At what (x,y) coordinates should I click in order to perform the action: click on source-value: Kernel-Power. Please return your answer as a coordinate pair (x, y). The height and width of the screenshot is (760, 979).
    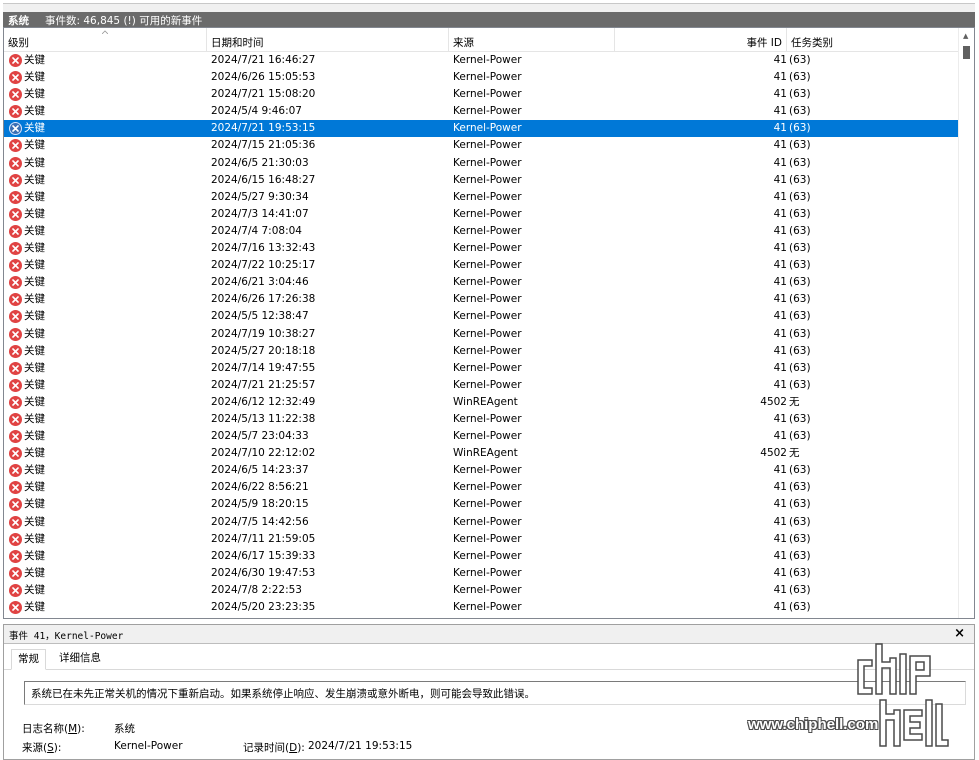
    Looking at the image, I should click on (148, 746).